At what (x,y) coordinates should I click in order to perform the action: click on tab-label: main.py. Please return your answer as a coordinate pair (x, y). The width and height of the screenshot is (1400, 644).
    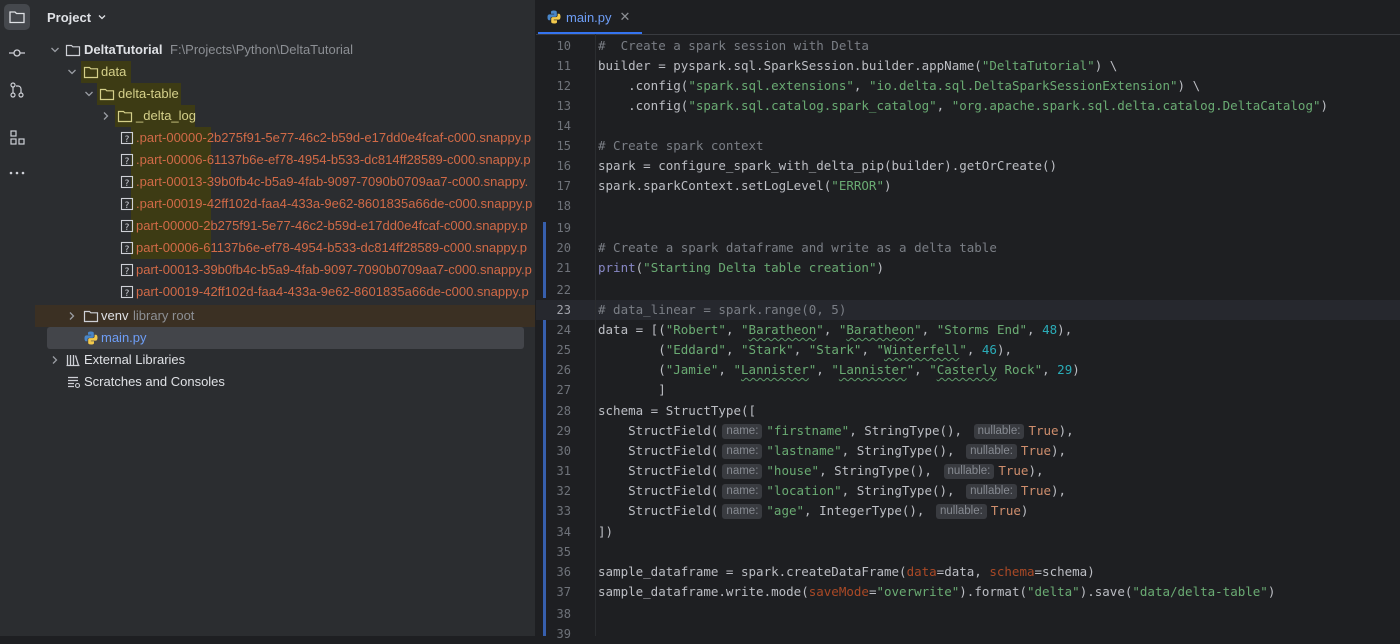
    Looking at the image, I should click on (589, 17).